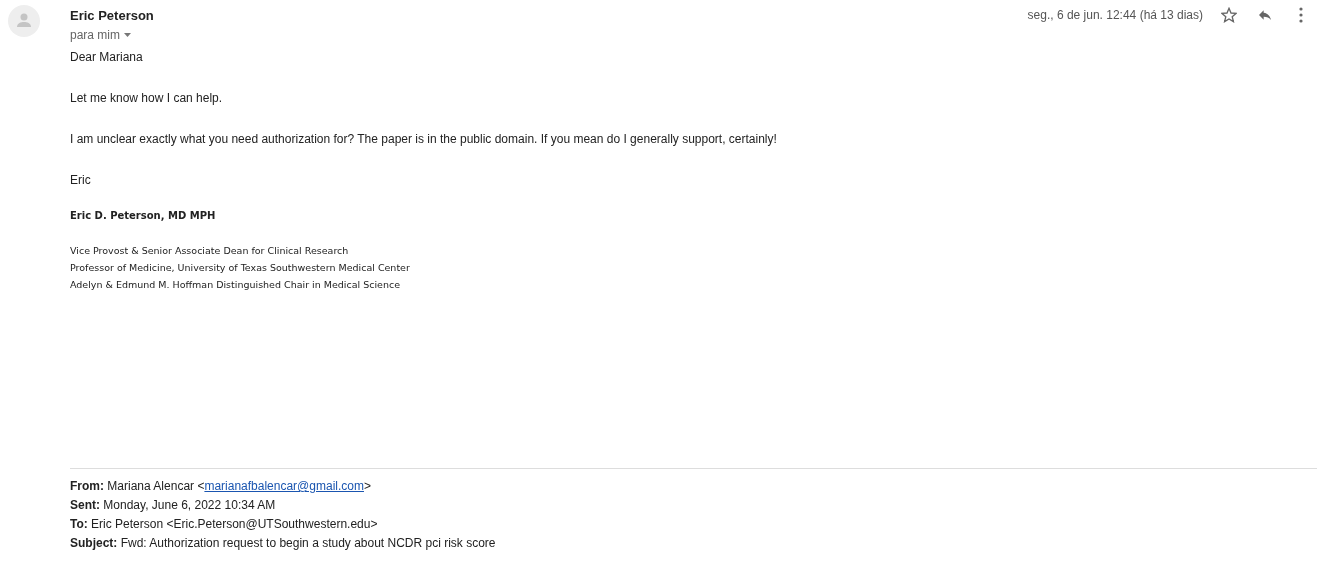 This screenshot has height=574, width=1325. I want to click on reply-icon, so click(1265, 15).